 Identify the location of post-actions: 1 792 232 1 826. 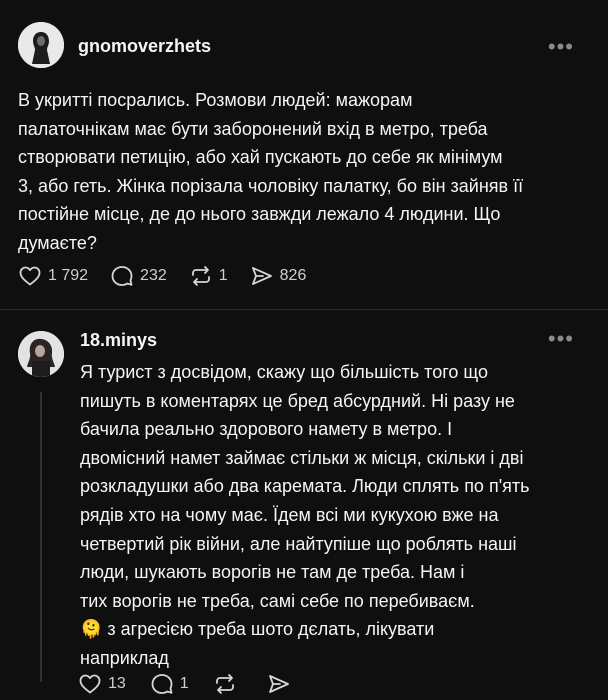
(173, 276).